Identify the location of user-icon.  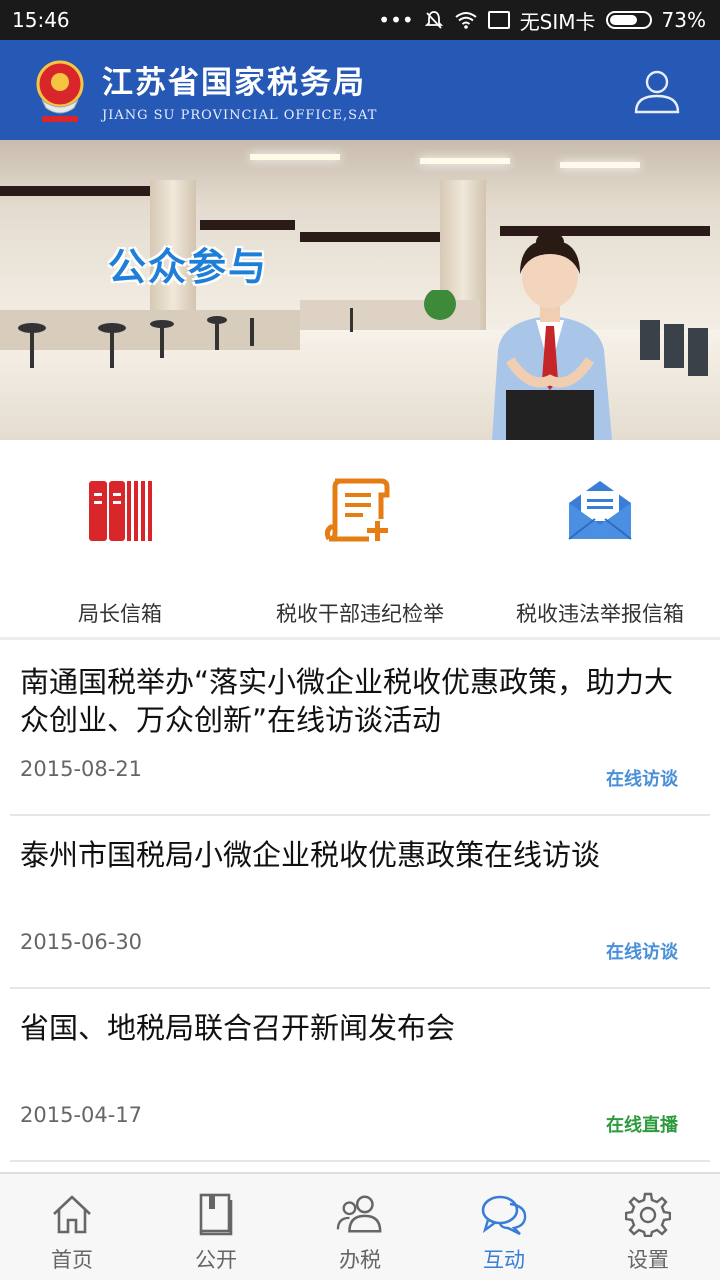
(657, 91).